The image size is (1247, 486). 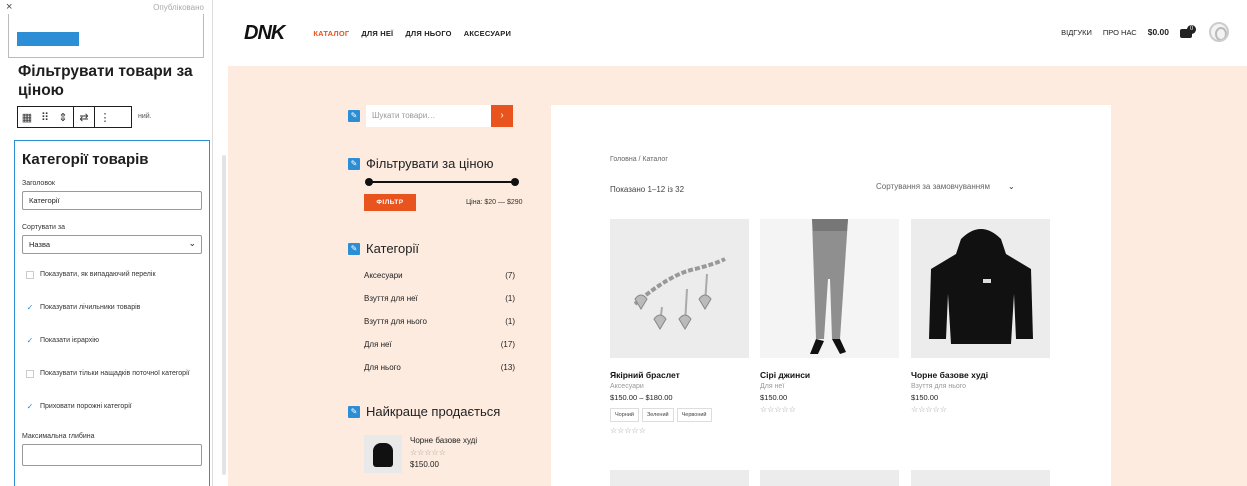 I want to click on price-filter-title: Фільтрувати за ціною, so click(x=430, y=164).